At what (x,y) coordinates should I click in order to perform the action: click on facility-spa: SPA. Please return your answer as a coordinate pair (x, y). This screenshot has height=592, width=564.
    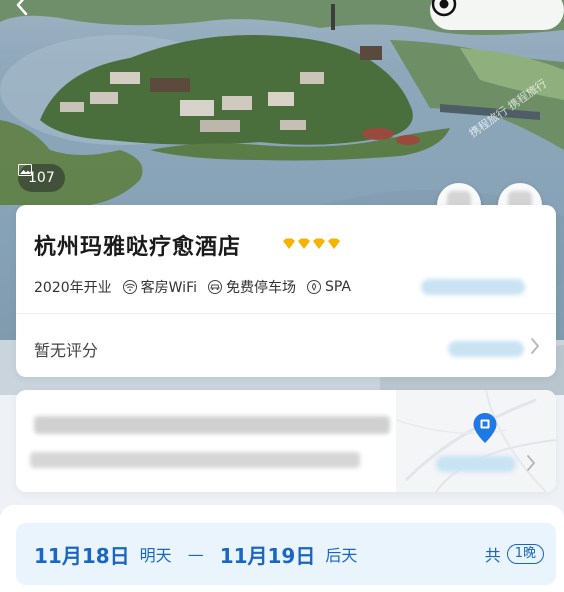
    Looking at the image, I should click on (328, 287).